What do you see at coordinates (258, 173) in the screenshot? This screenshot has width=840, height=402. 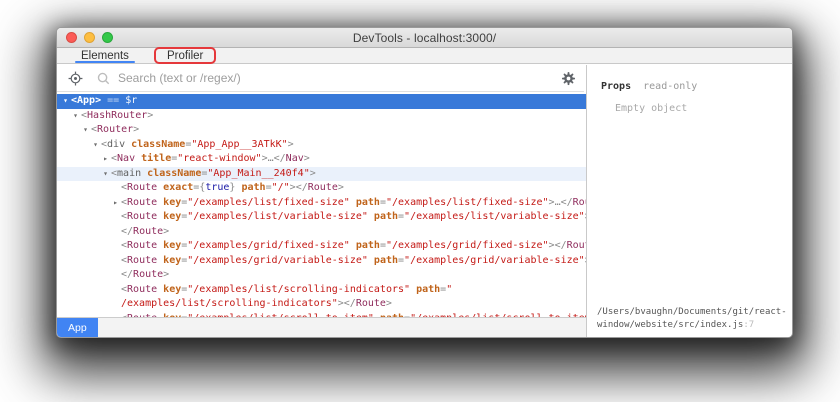 I see `tree-segment: "App_Main__240f4"` at bounding box center [258, 173].